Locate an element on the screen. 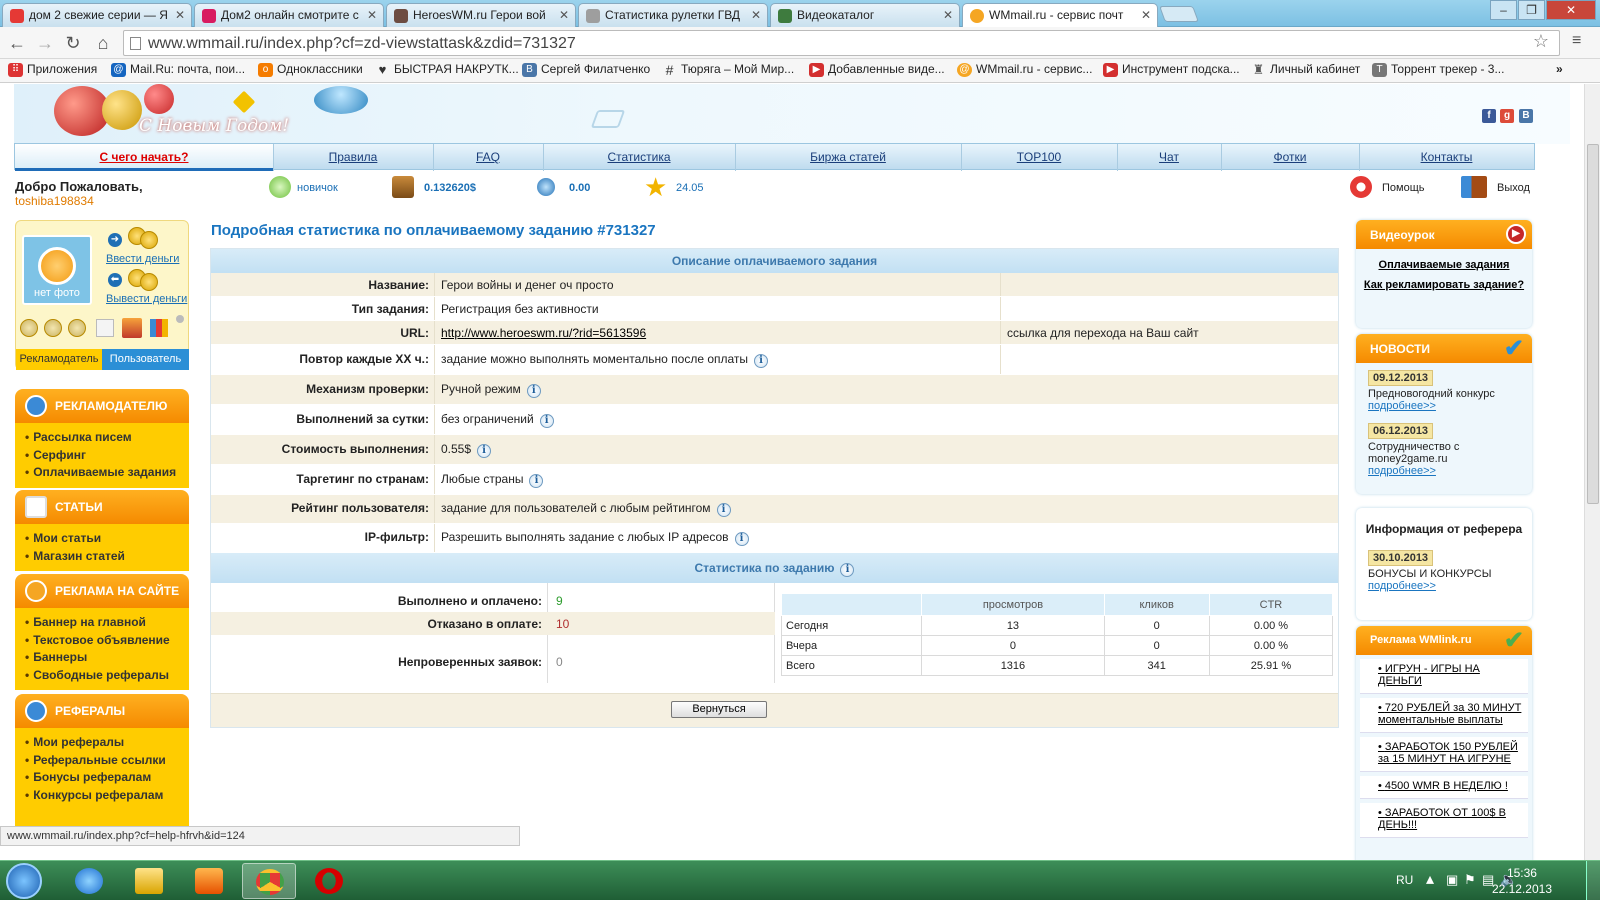  role-user-tab: Пользователь is located at coordinates (145, 359).